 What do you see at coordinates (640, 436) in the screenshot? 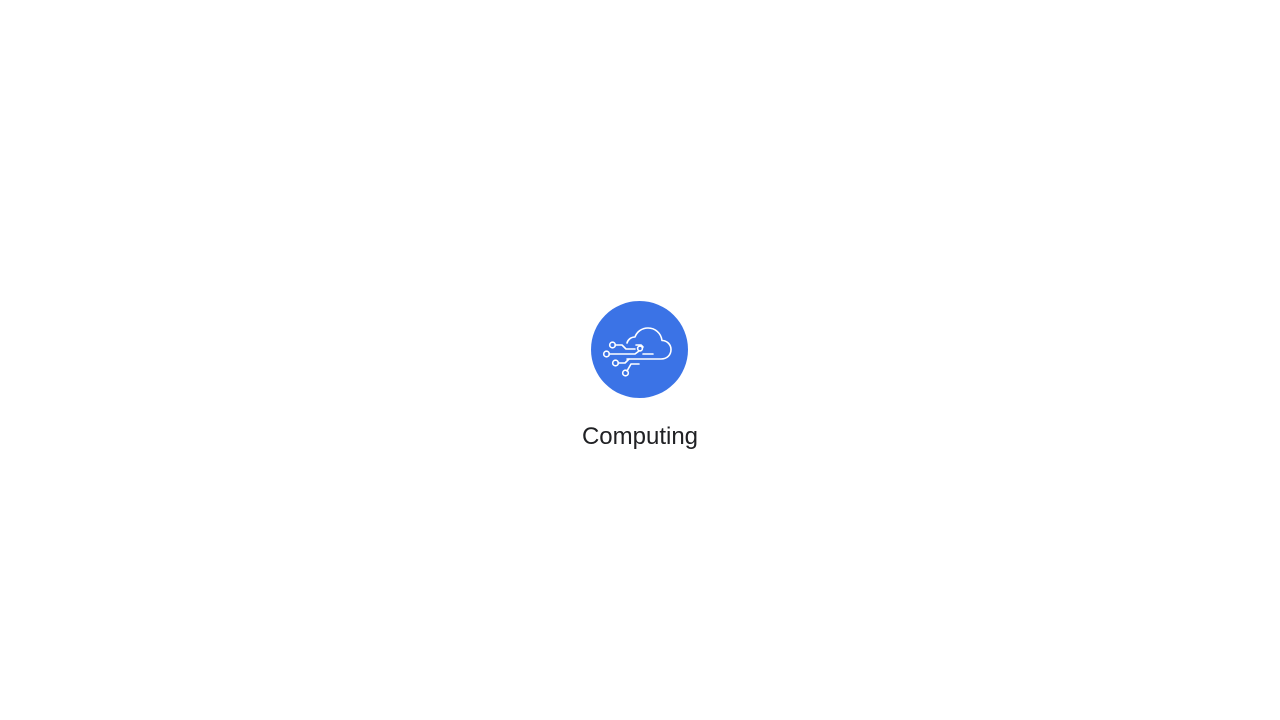
I see `loading-label: Computing` at bounding box center [640, 436].